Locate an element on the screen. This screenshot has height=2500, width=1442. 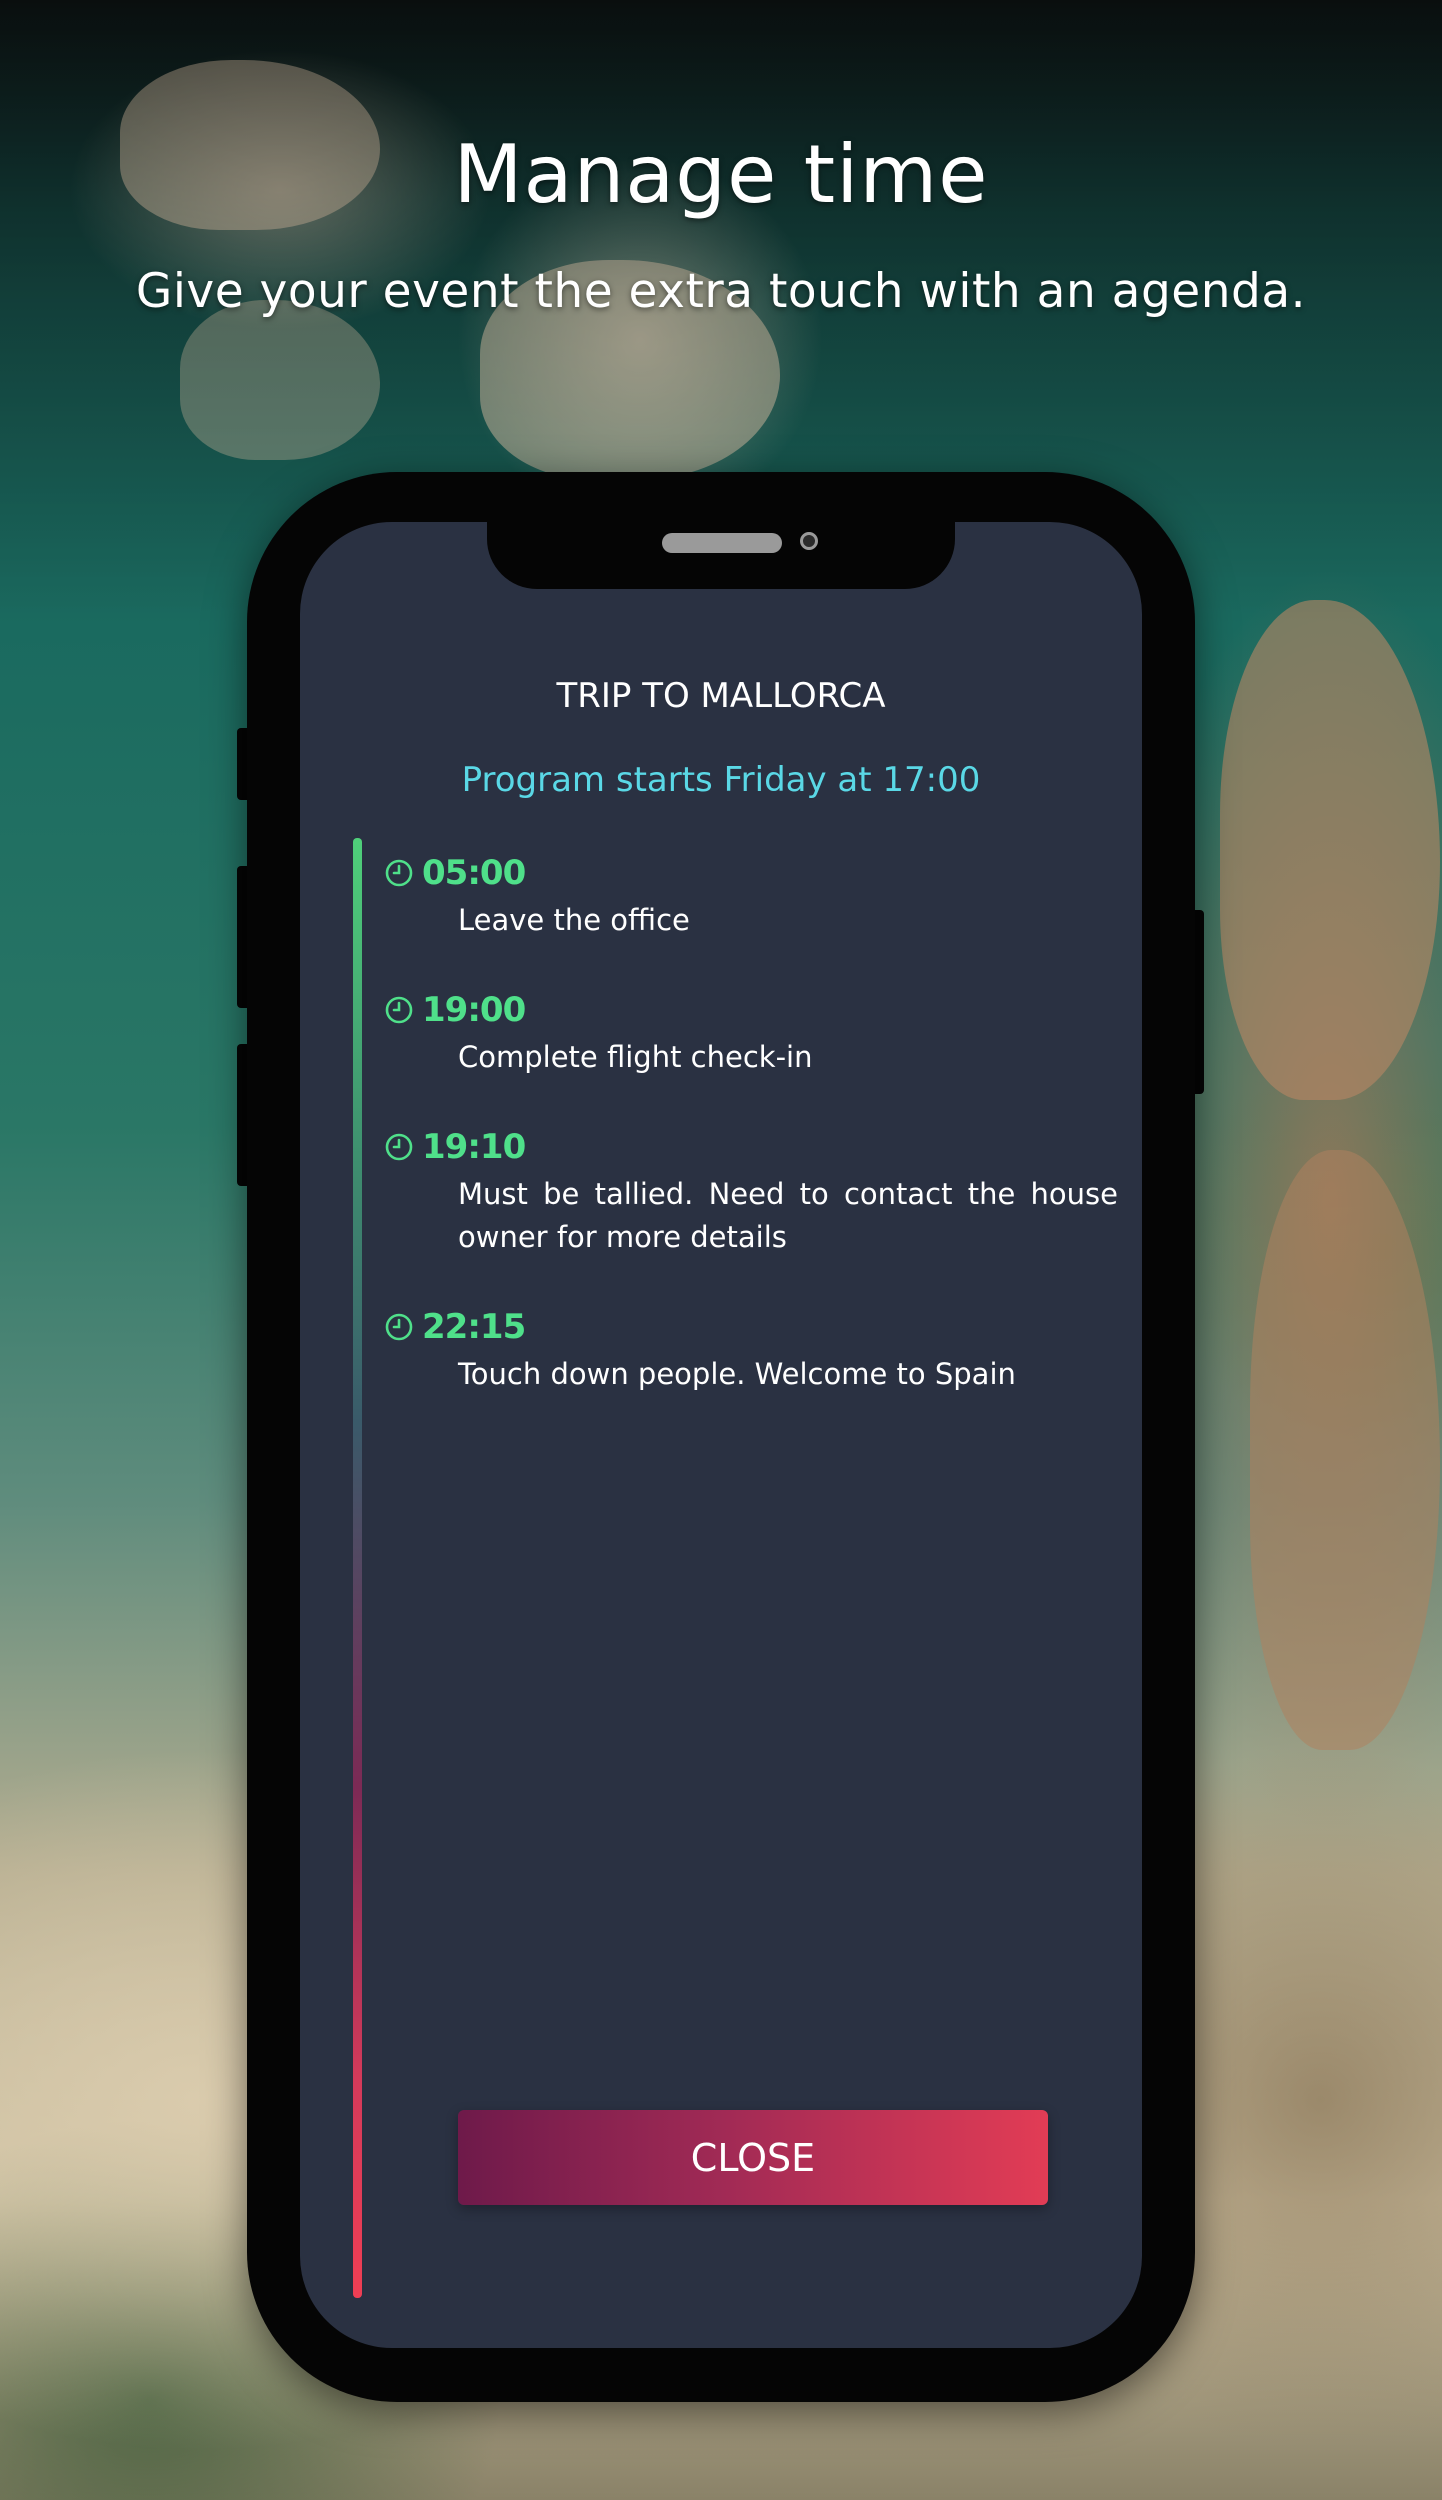
page-title: Manage time is located at coordinates (721, 174).